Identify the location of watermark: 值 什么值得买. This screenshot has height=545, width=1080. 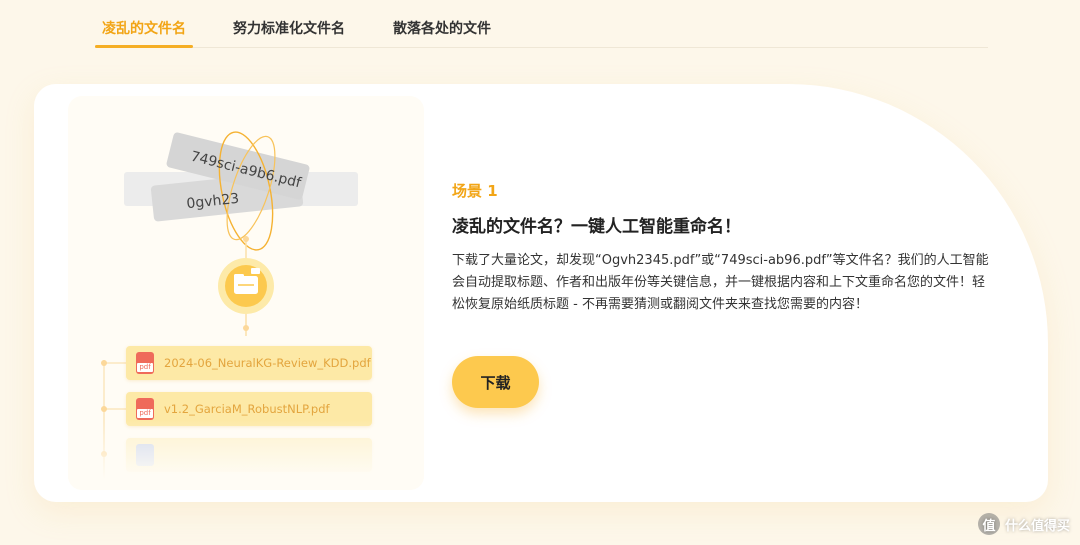
(1023, 524).